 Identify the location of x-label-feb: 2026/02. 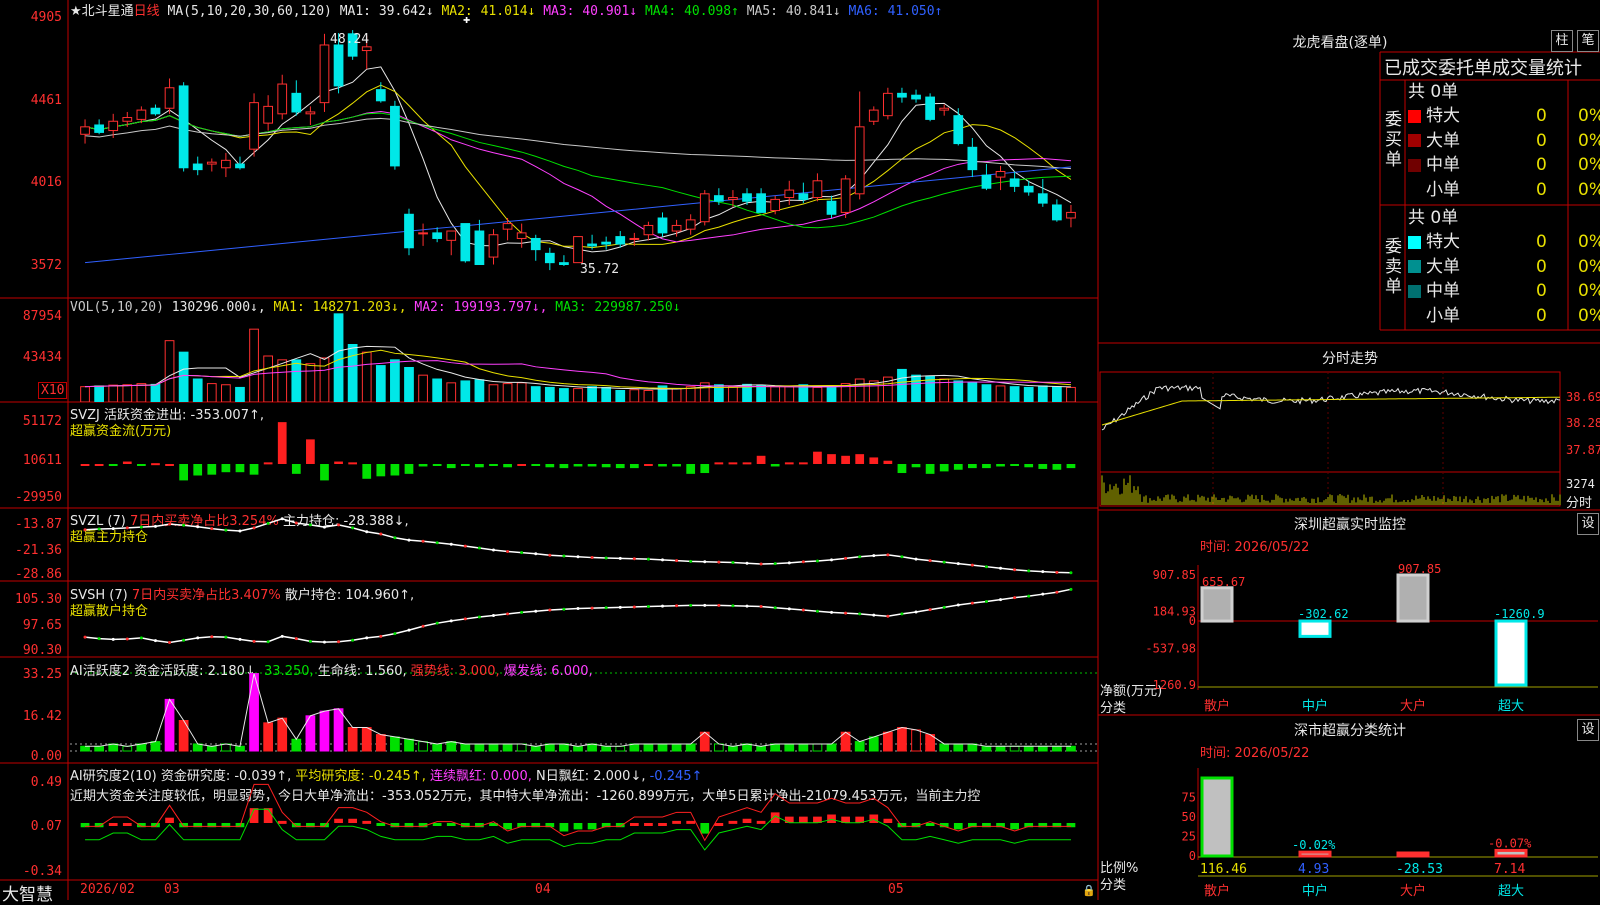
(107, 889).